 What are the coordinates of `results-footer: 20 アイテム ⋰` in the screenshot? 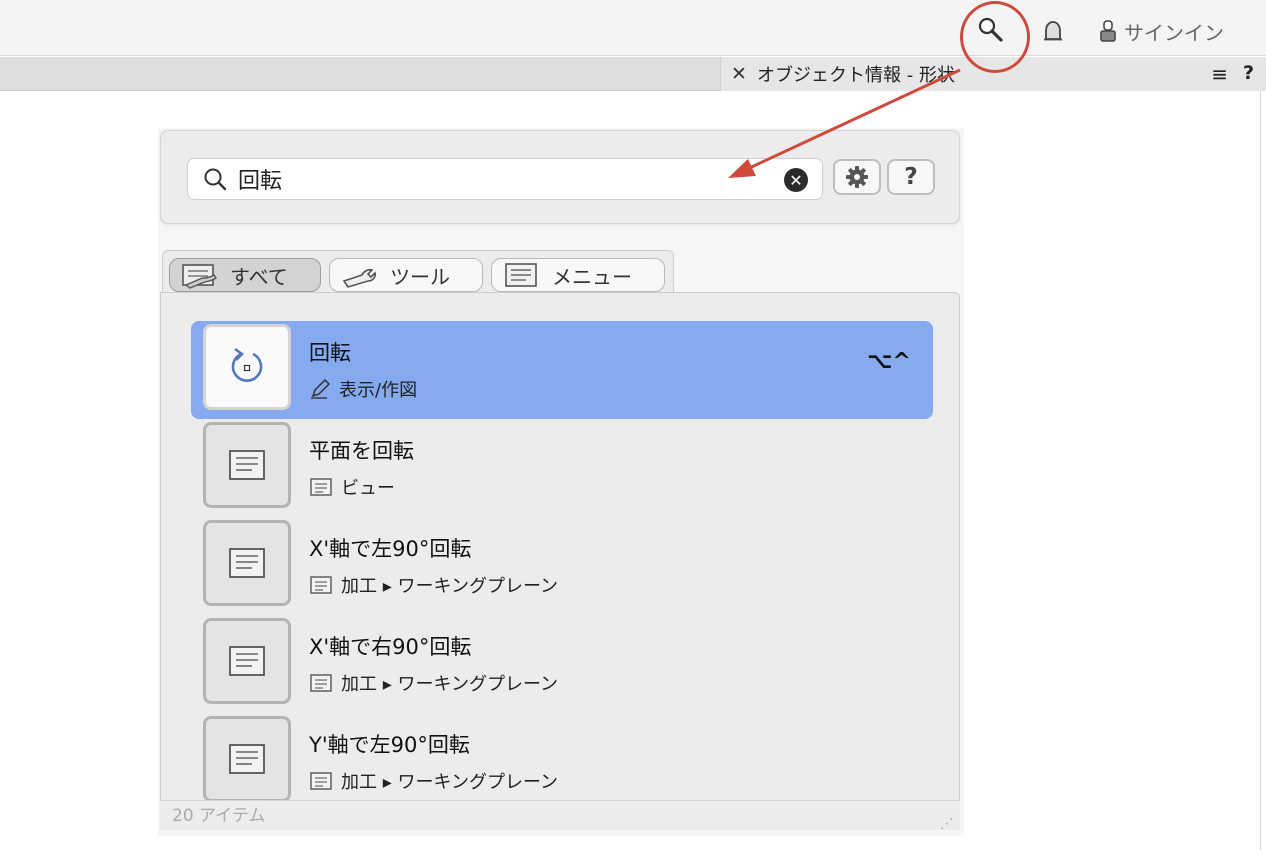 It's located at (560, 816).